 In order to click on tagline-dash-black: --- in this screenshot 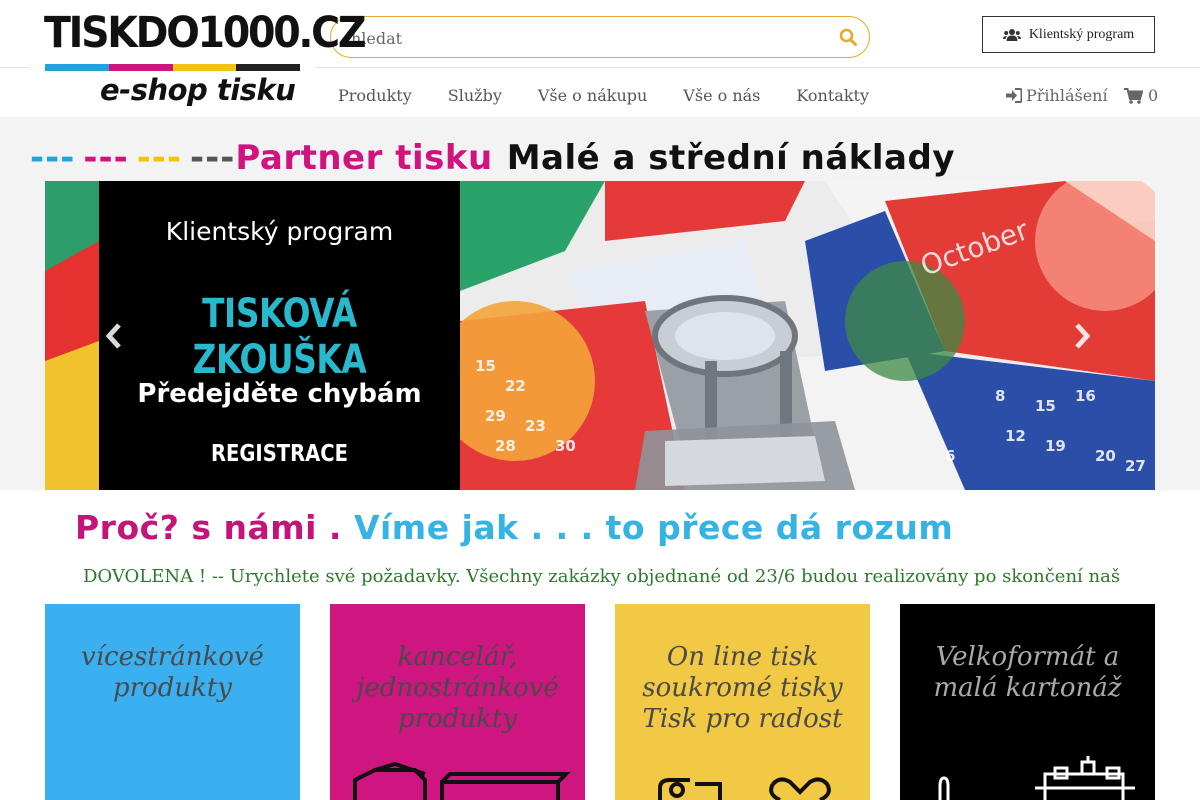, I will do `click(213, 158)`.